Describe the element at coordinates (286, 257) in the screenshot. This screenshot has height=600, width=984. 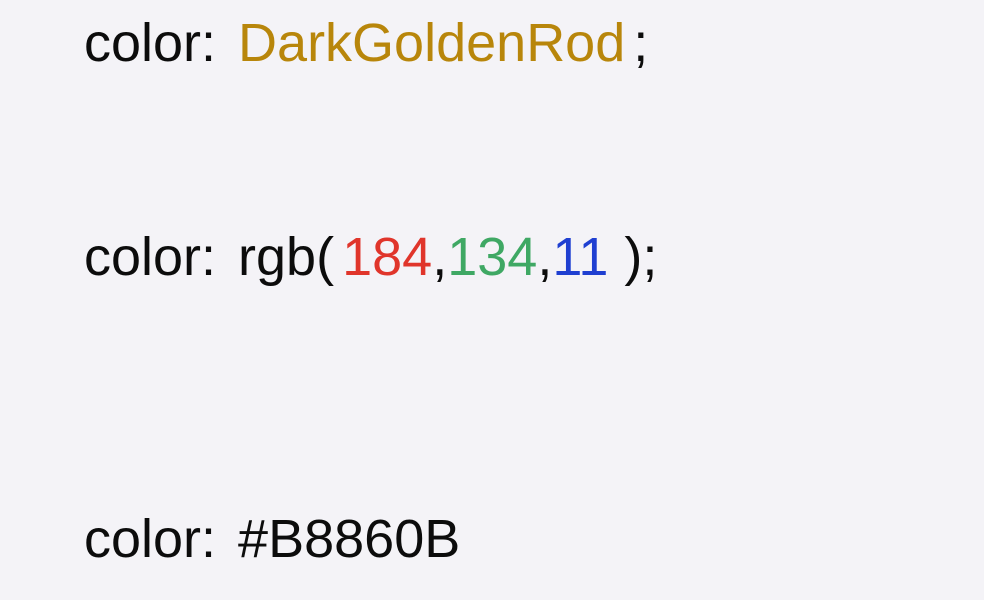
I see `rgb-function-open: rgb(` at that location.